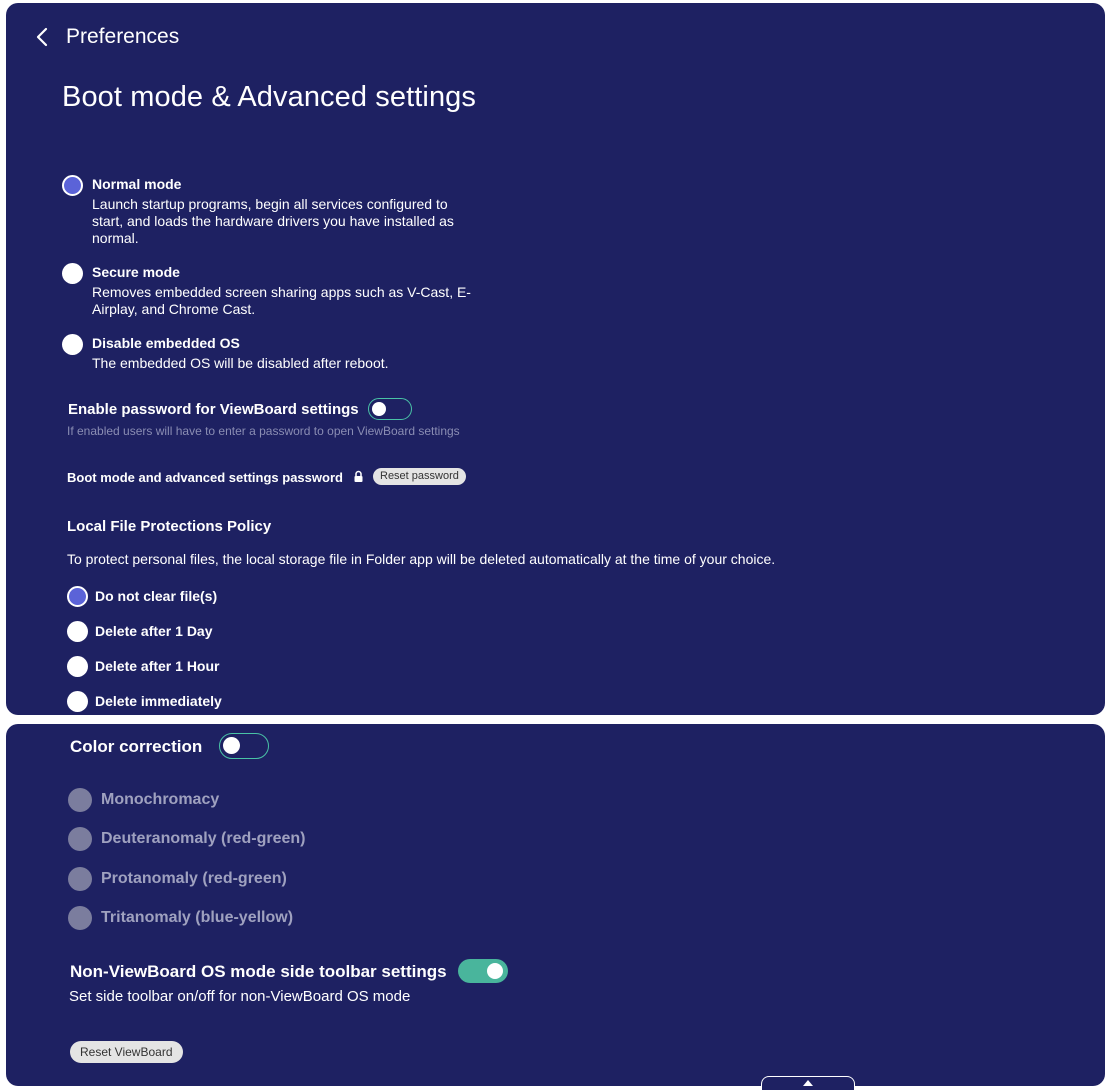 The image size is (1105, 1090). I want to click on radio-protanomaly: Protanomaly (red-green), so click(177, 879).